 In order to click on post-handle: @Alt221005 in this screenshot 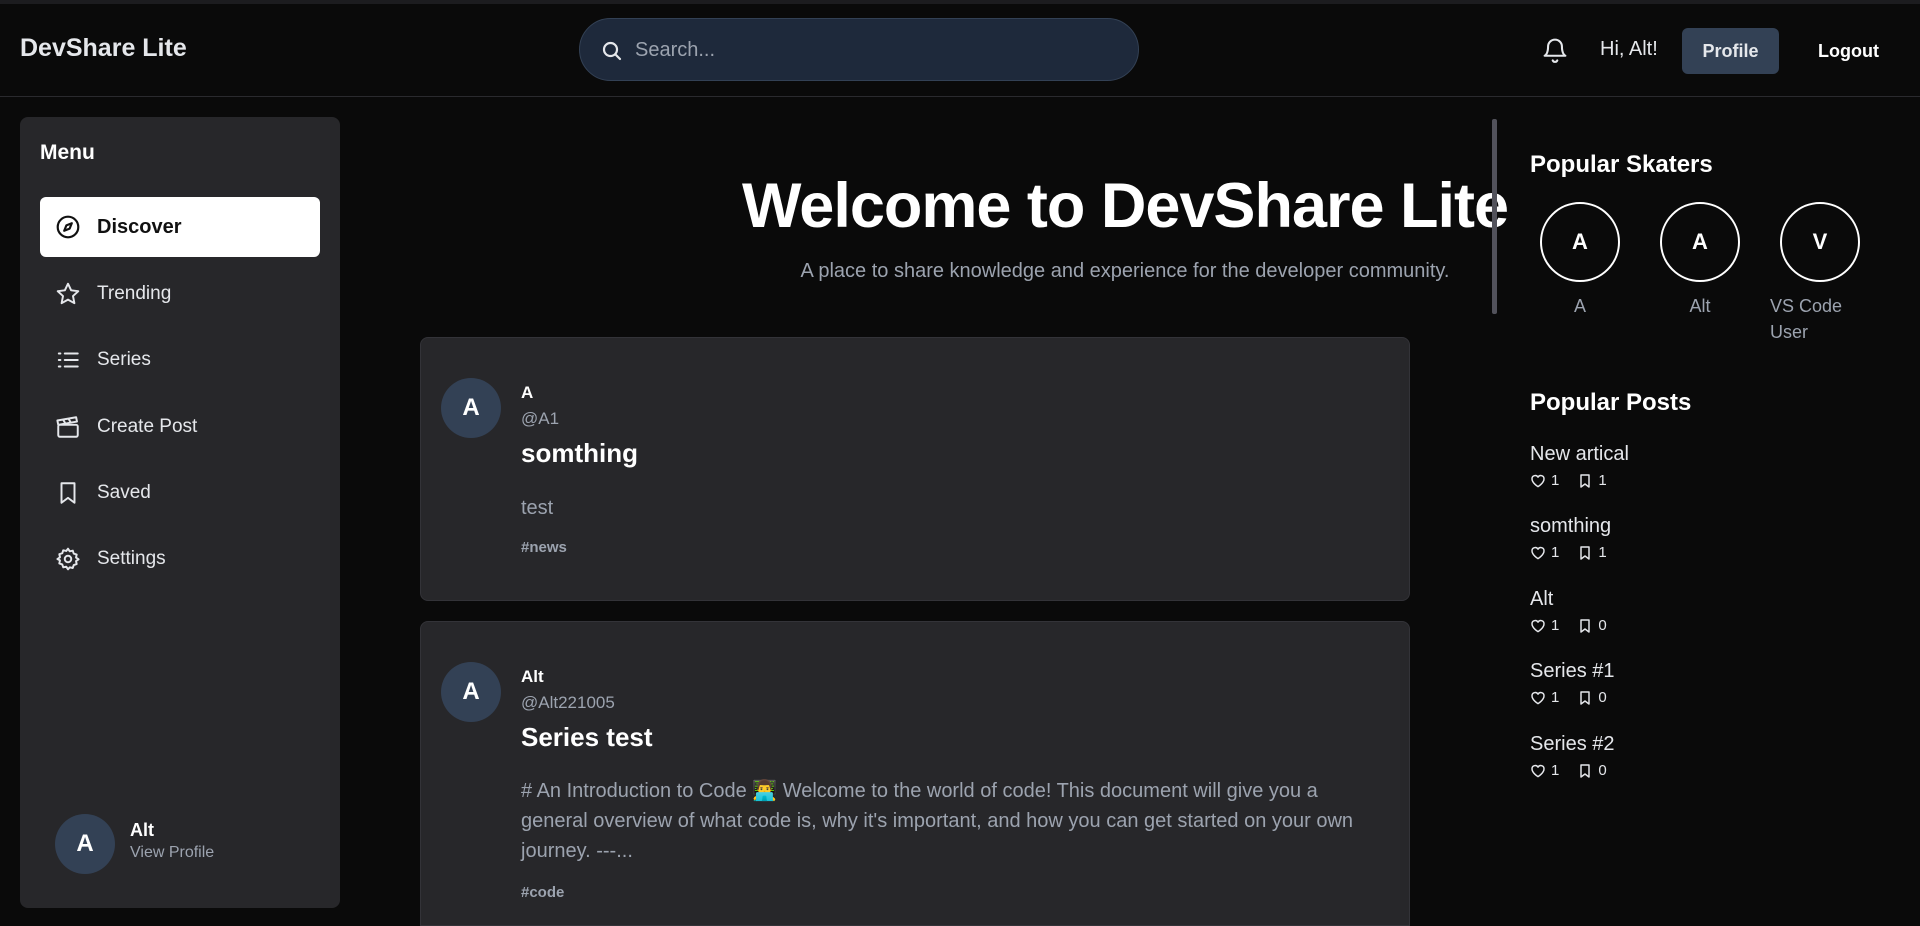, I will do `click(568, 702)`.